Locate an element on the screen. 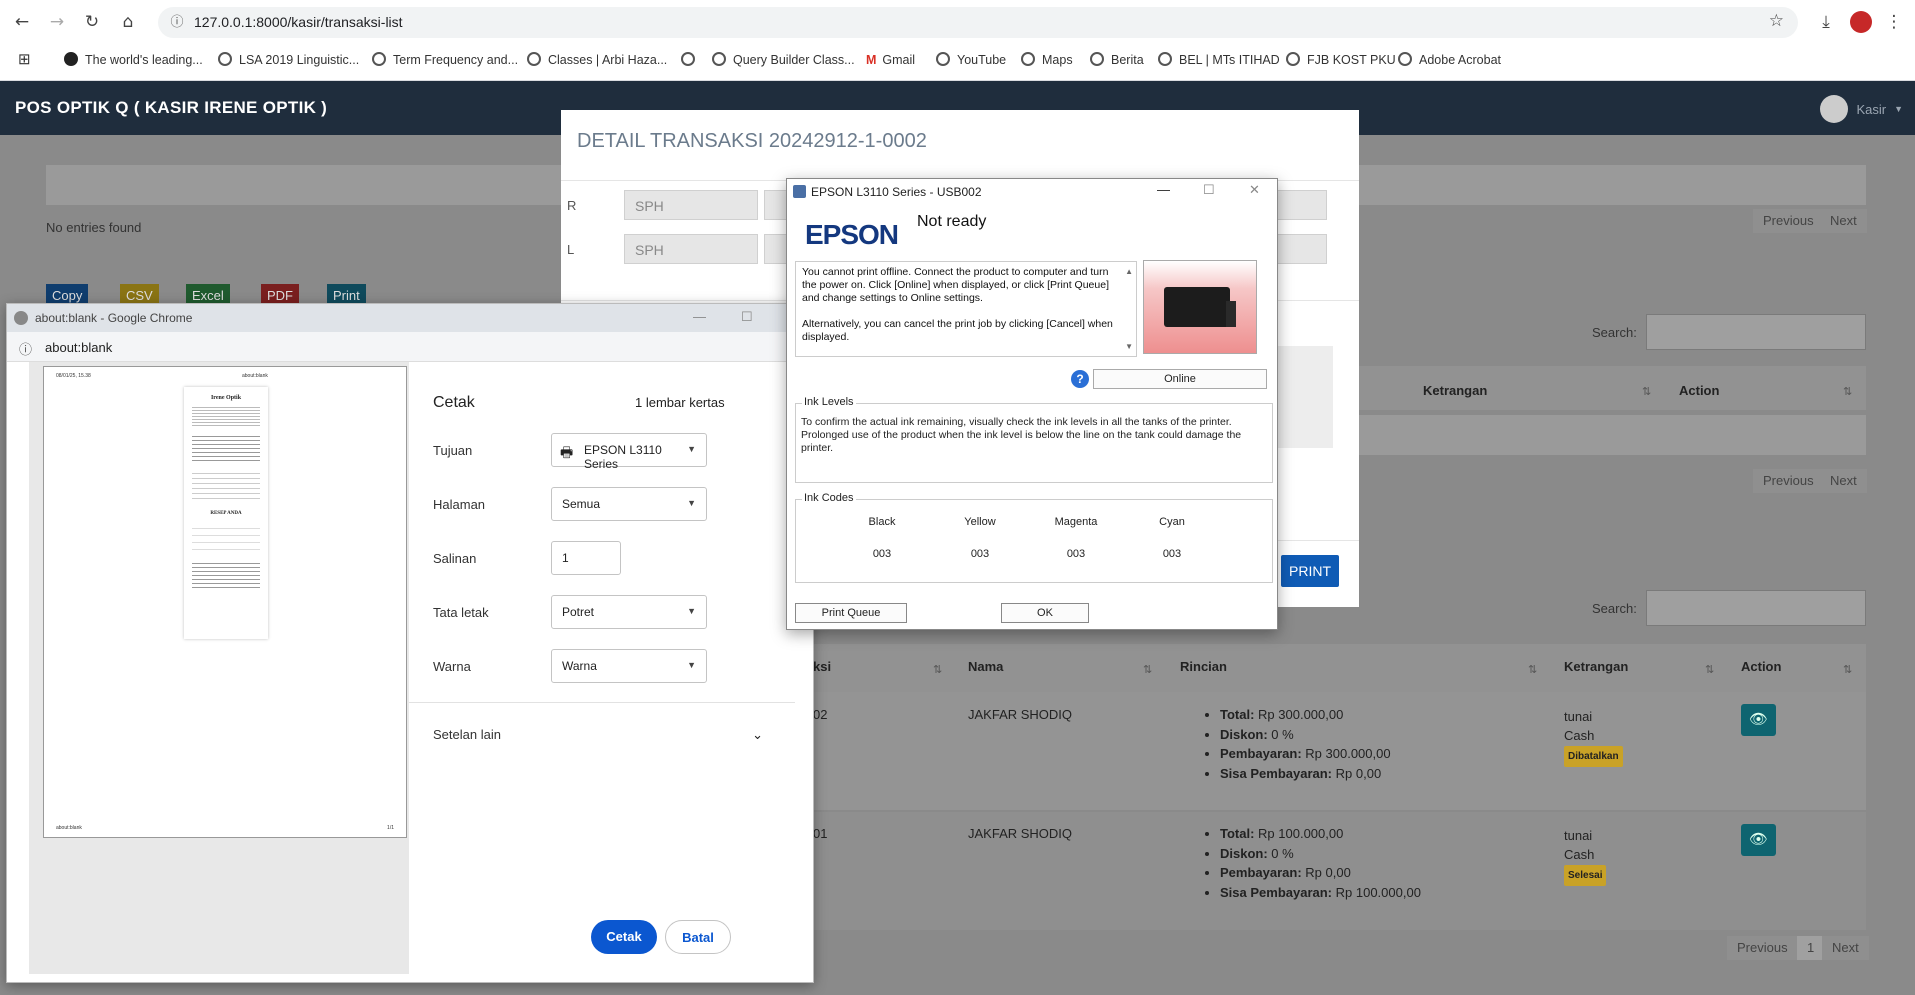  avatar is located at coordinates (1834, 109).